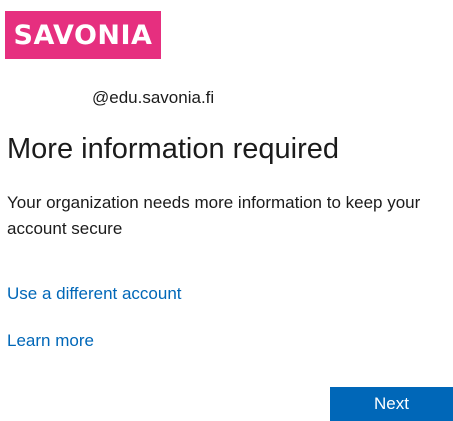  I want to click on next-button: Next, so click(391, 404).